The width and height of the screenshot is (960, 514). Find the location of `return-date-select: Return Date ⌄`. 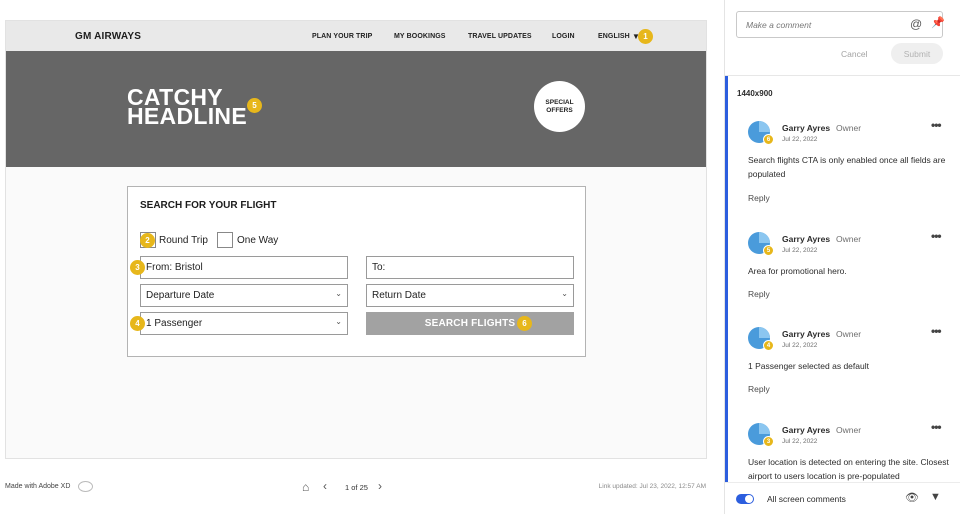

return-date-select: Return Date ⌄ is located at coordinates (470, 295).